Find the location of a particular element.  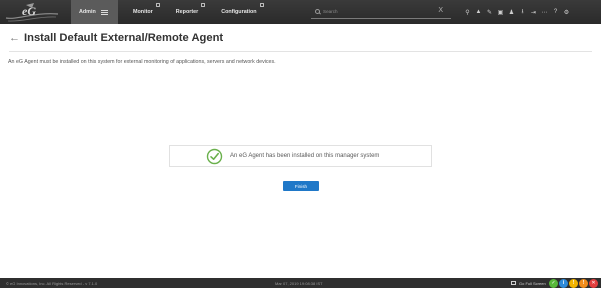

nav-reporter-label: Reporter is located at coordinates (187, 12).